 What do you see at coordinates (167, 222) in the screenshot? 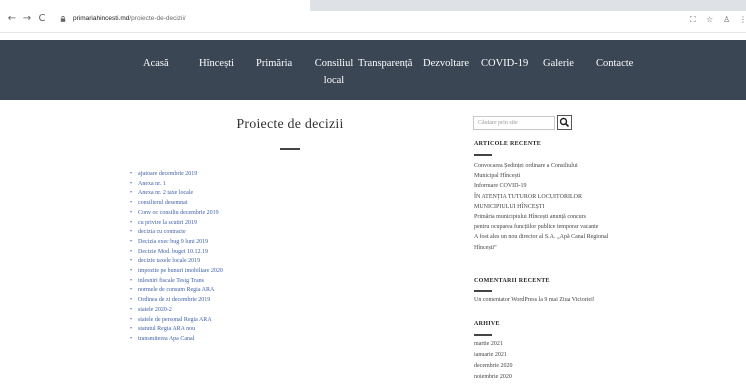
I see `document-link-label: cu privire la scutiri 2019` at bounding box center [167, 222].